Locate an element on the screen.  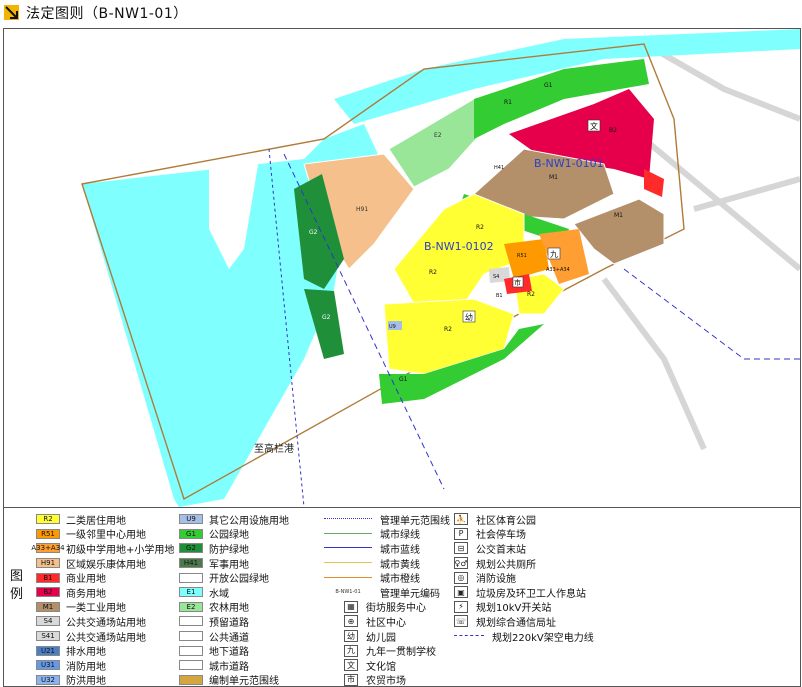
facility-icon: ▣ is located at coordinates (461, 592).